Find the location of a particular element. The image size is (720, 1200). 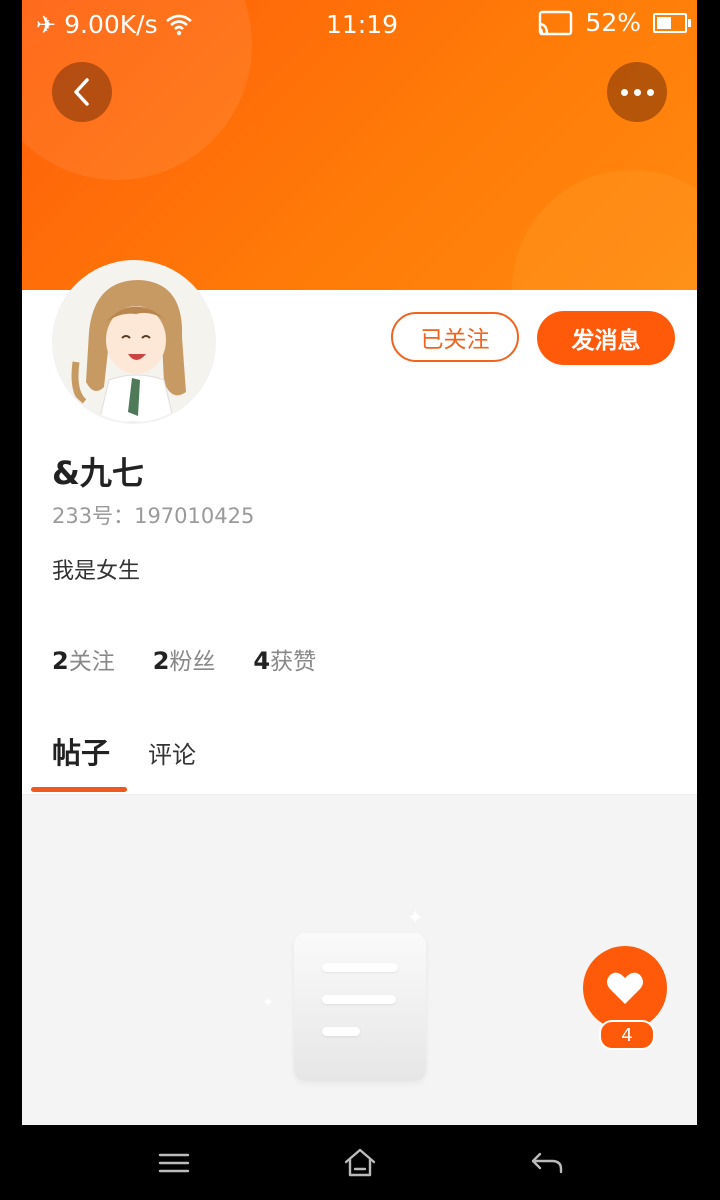

profile-stats: 2关注 2粉丝 4获赞 is located at coordinates (184, 659).